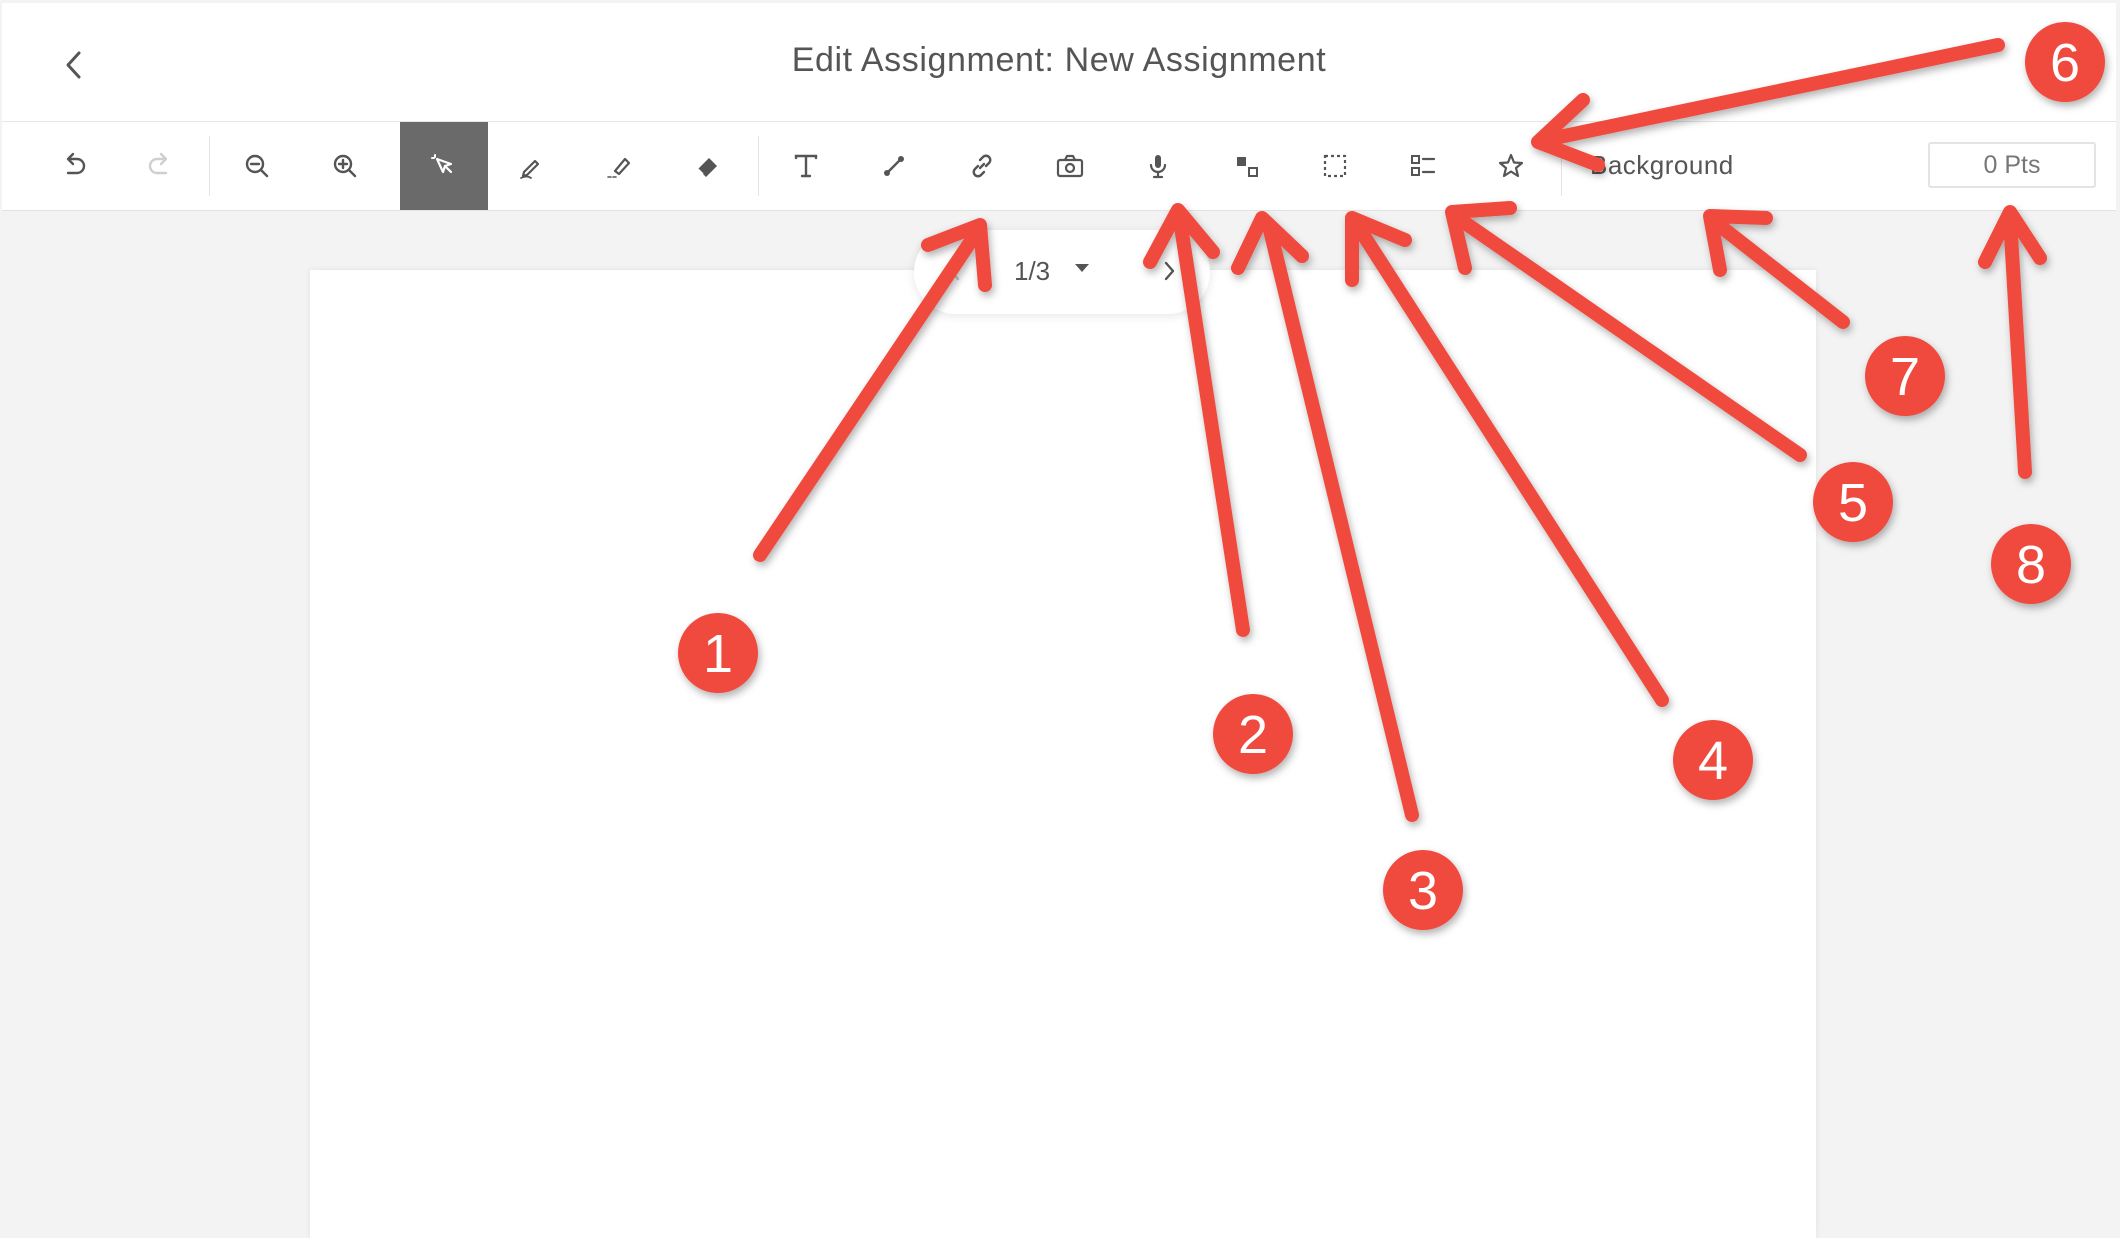 This screenshot has height=1238, width=2120. I want to click on text-tool-button, so click(806, 166).